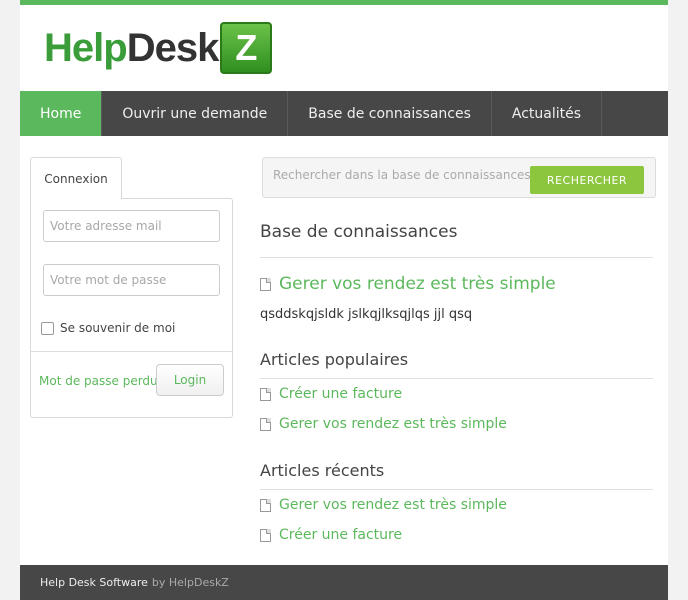 The image size is (688, 600). Describe the element at coordinates (417, 284) in the screenshot. I see `featured-article-title: Gerer vos rendez est très simple` at that location.